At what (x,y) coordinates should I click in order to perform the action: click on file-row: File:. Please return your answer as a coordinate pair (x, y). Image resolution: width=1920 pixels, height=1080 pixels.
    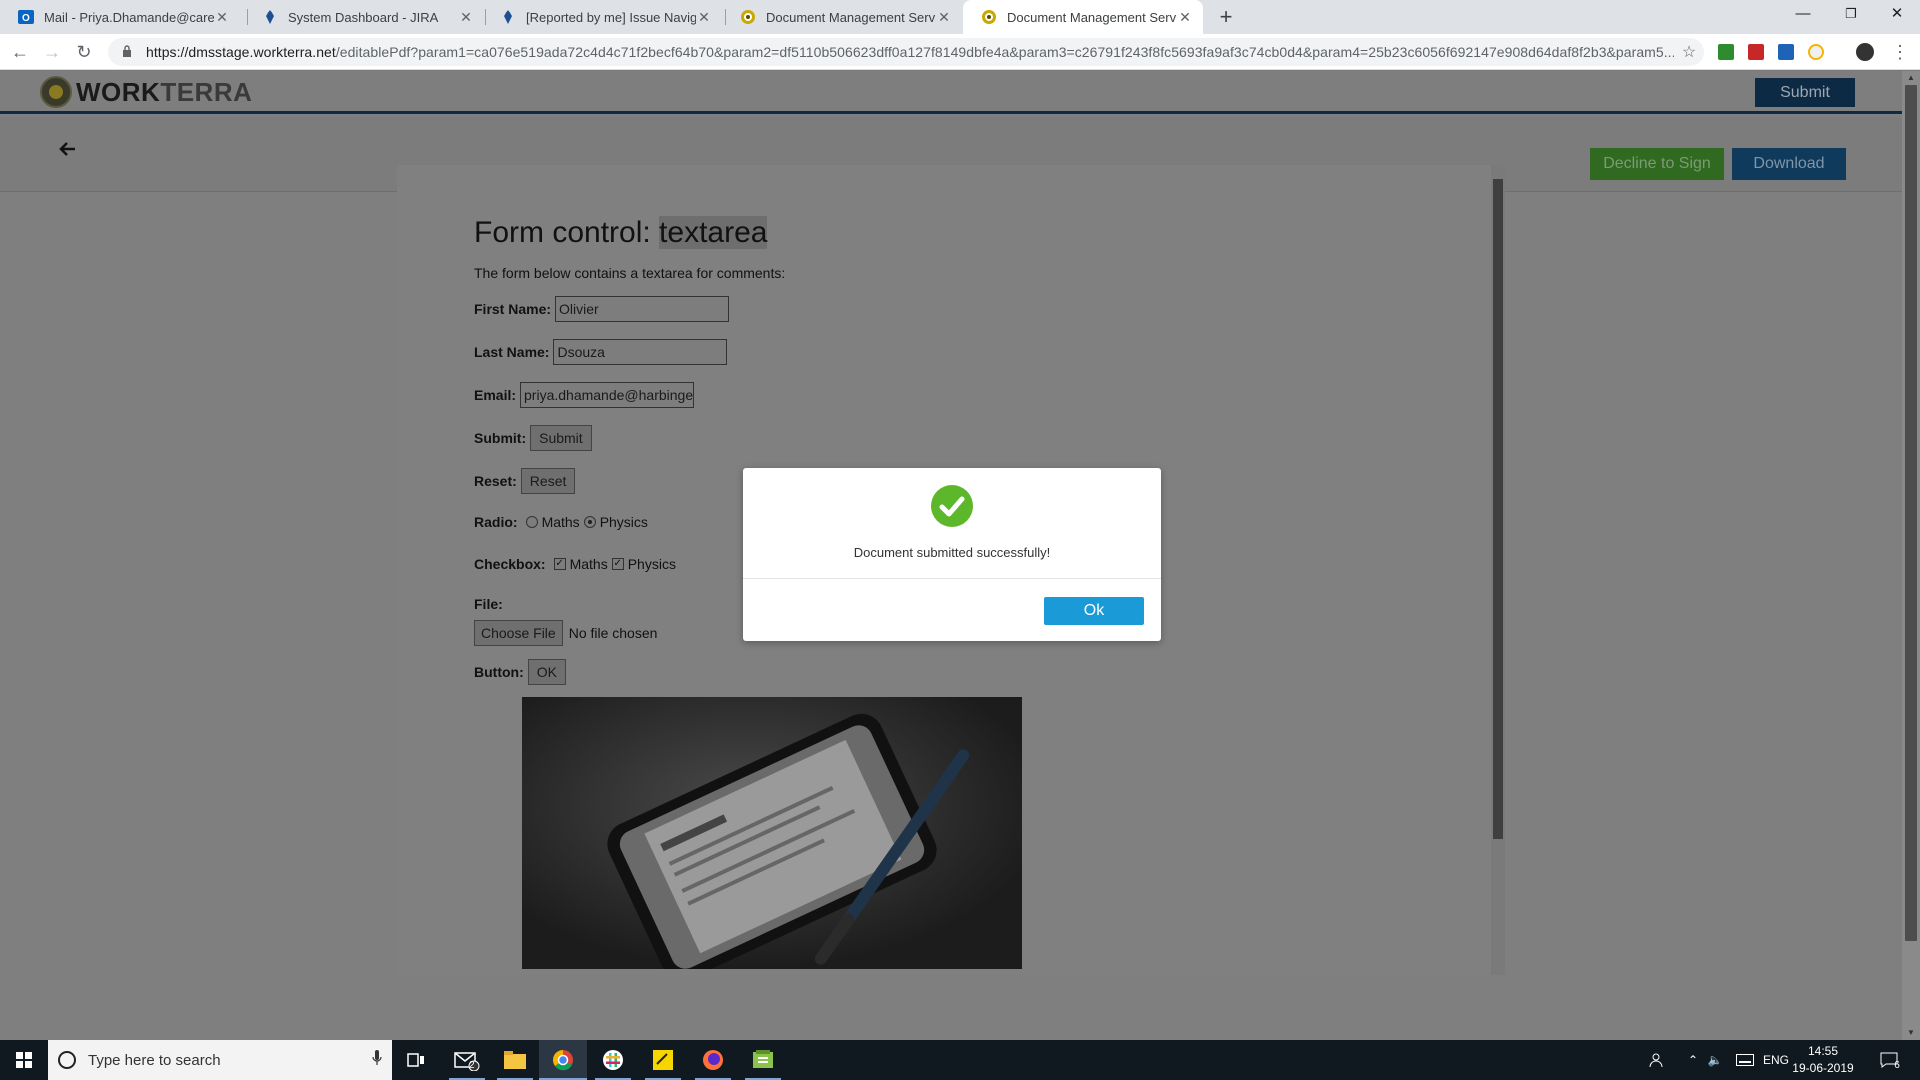
    Looking at the image, I should click on (488, 604).